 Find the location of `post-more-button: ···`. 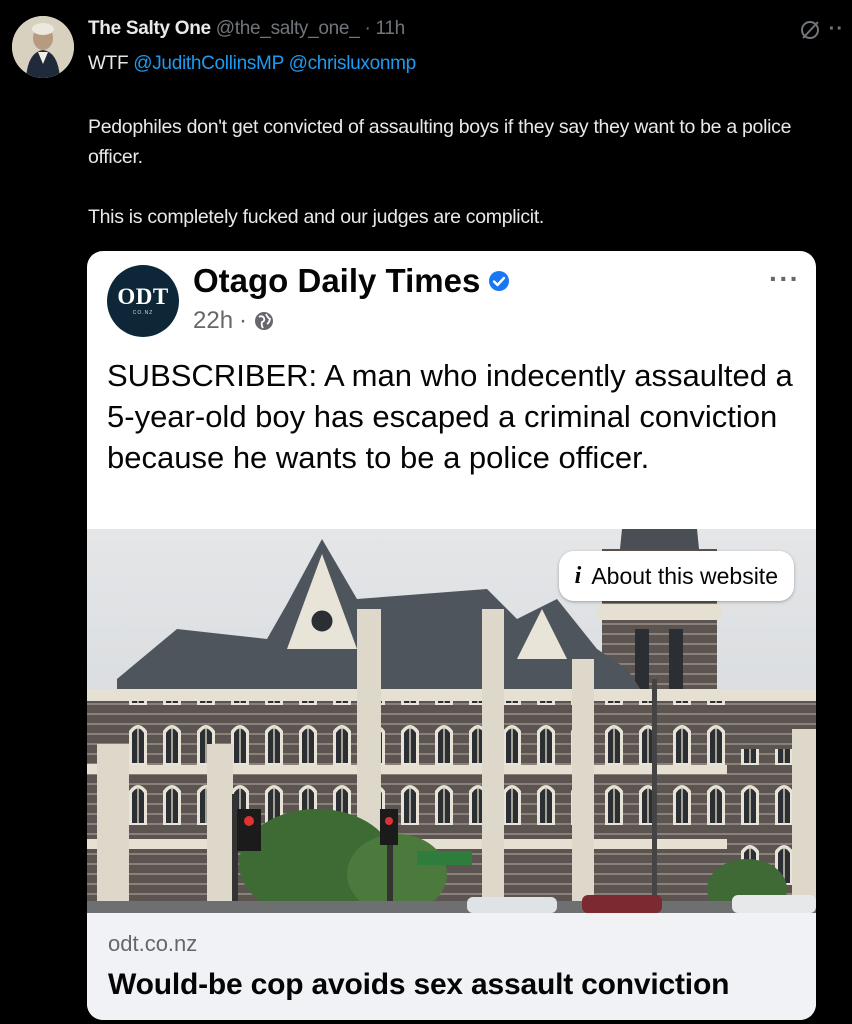

post-more-button: ··· is located at coordinates (784, 279).